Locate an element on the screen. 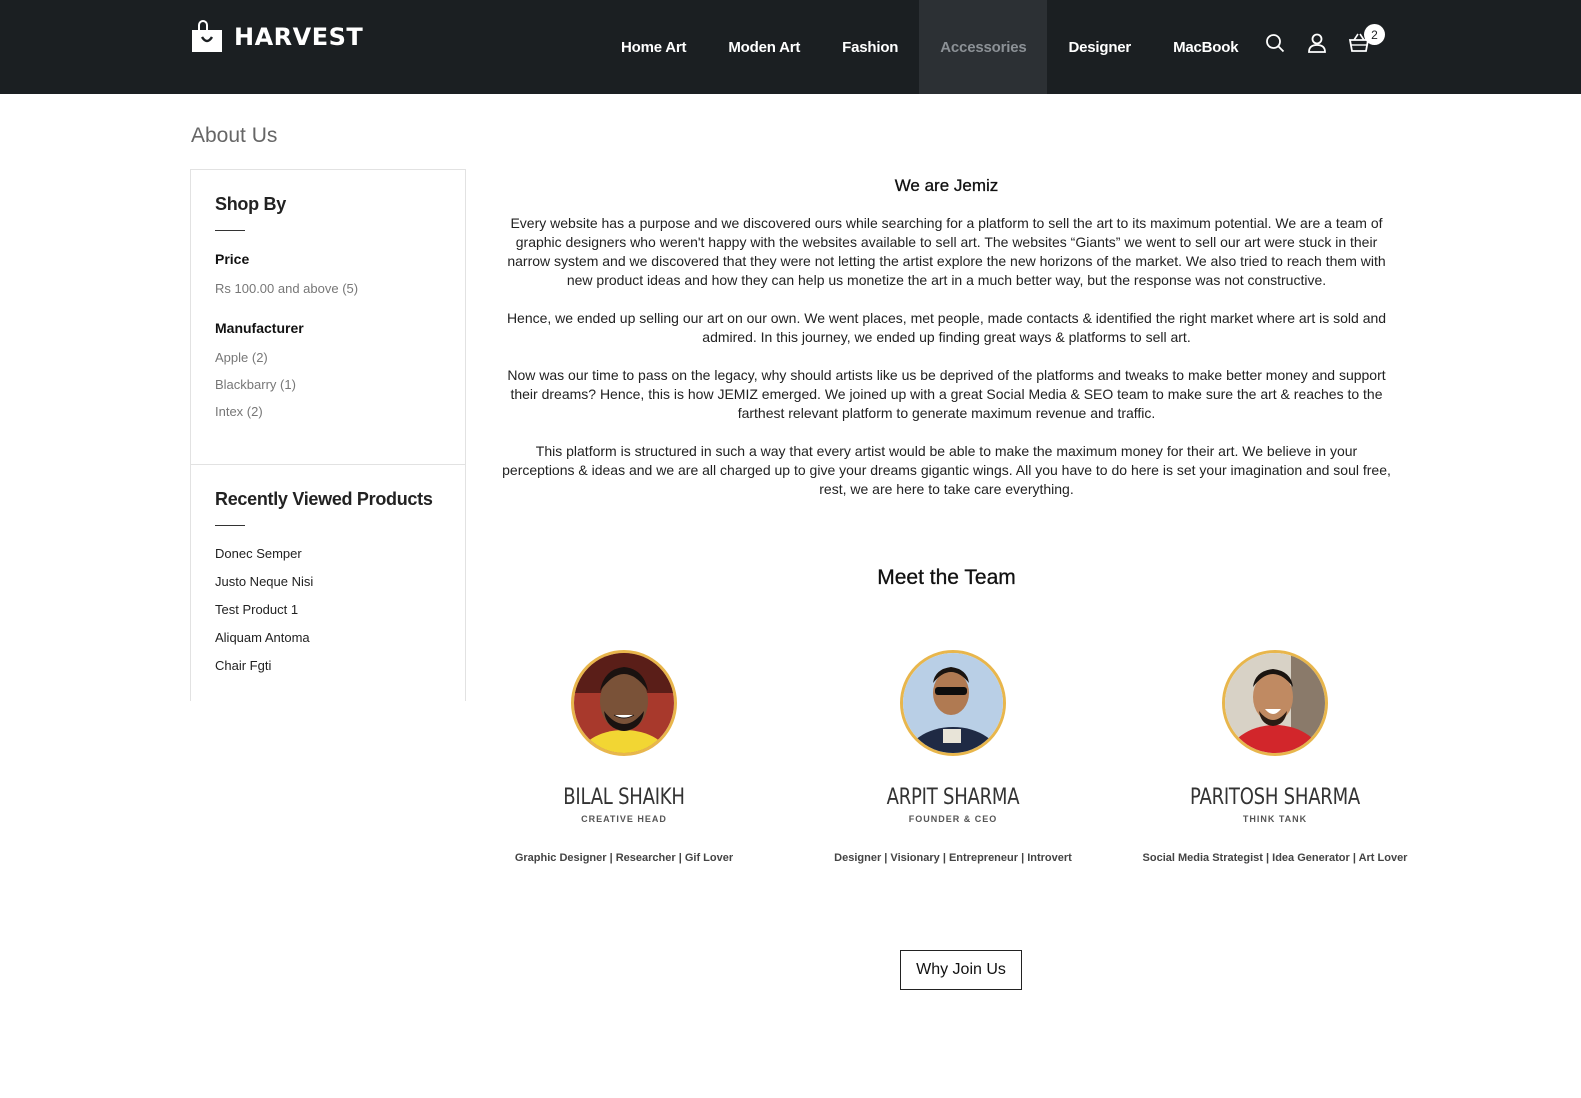  user-icon is located at coordinates (1317, 43).